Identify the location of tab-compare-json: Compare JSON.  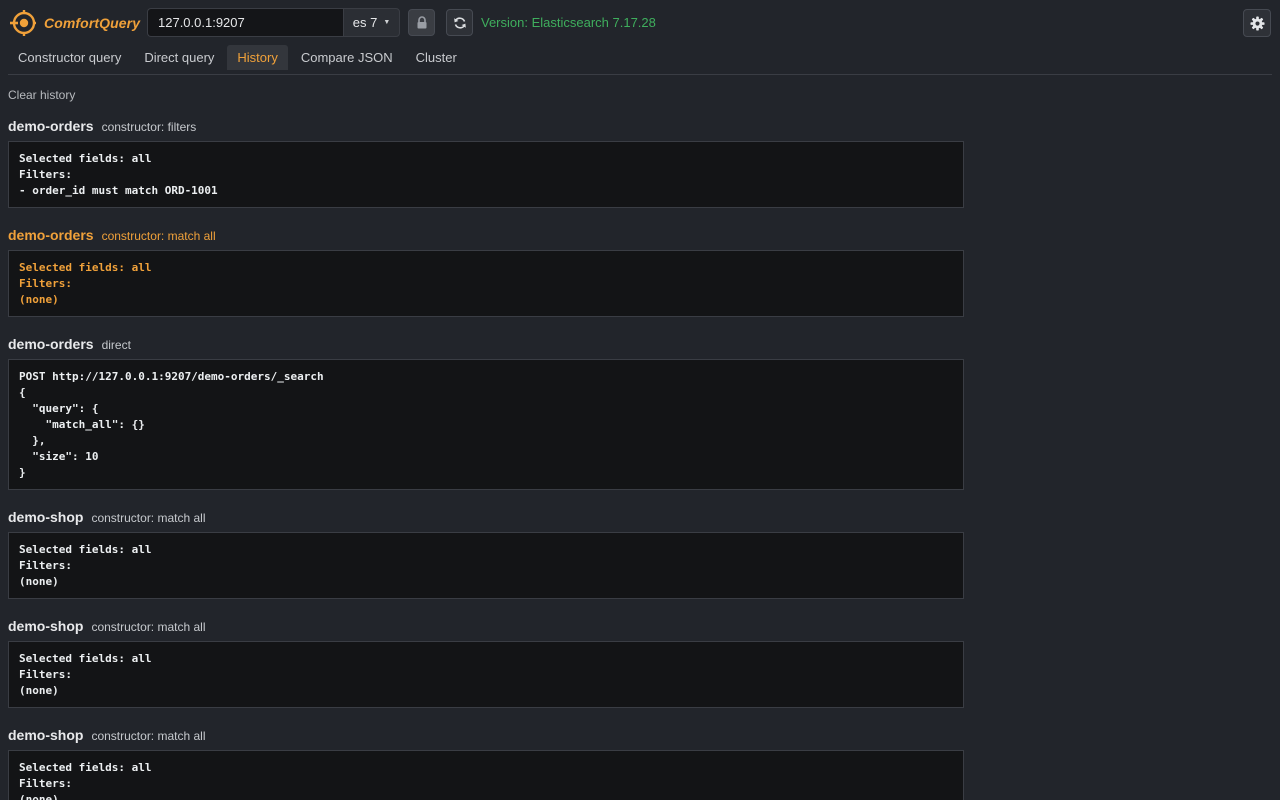
(347, 57).